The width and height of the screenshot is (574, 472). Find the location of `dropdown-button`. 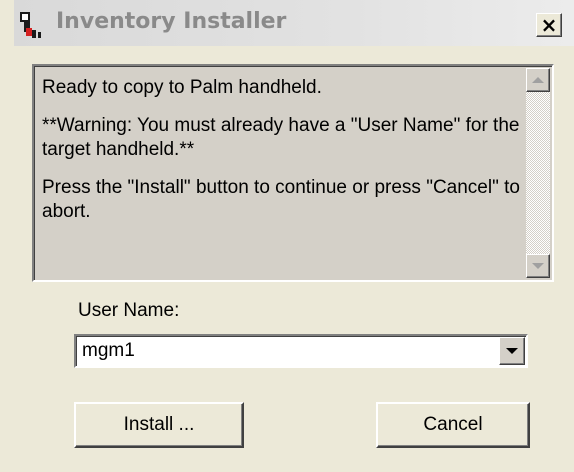

dropdown-button is located at coordinates (512, 351).